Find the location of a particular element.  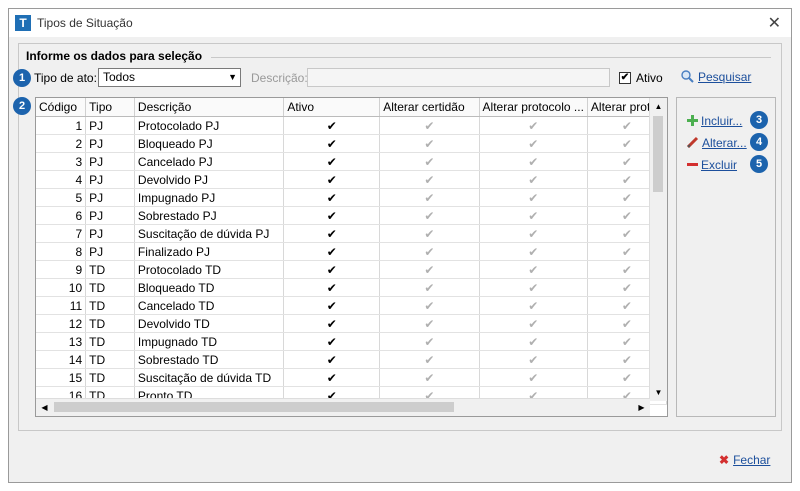

table-row: 3 PJ Cancelado PJ ✔ ✔ ✔ ✔ is located at coordinates (351, 161).